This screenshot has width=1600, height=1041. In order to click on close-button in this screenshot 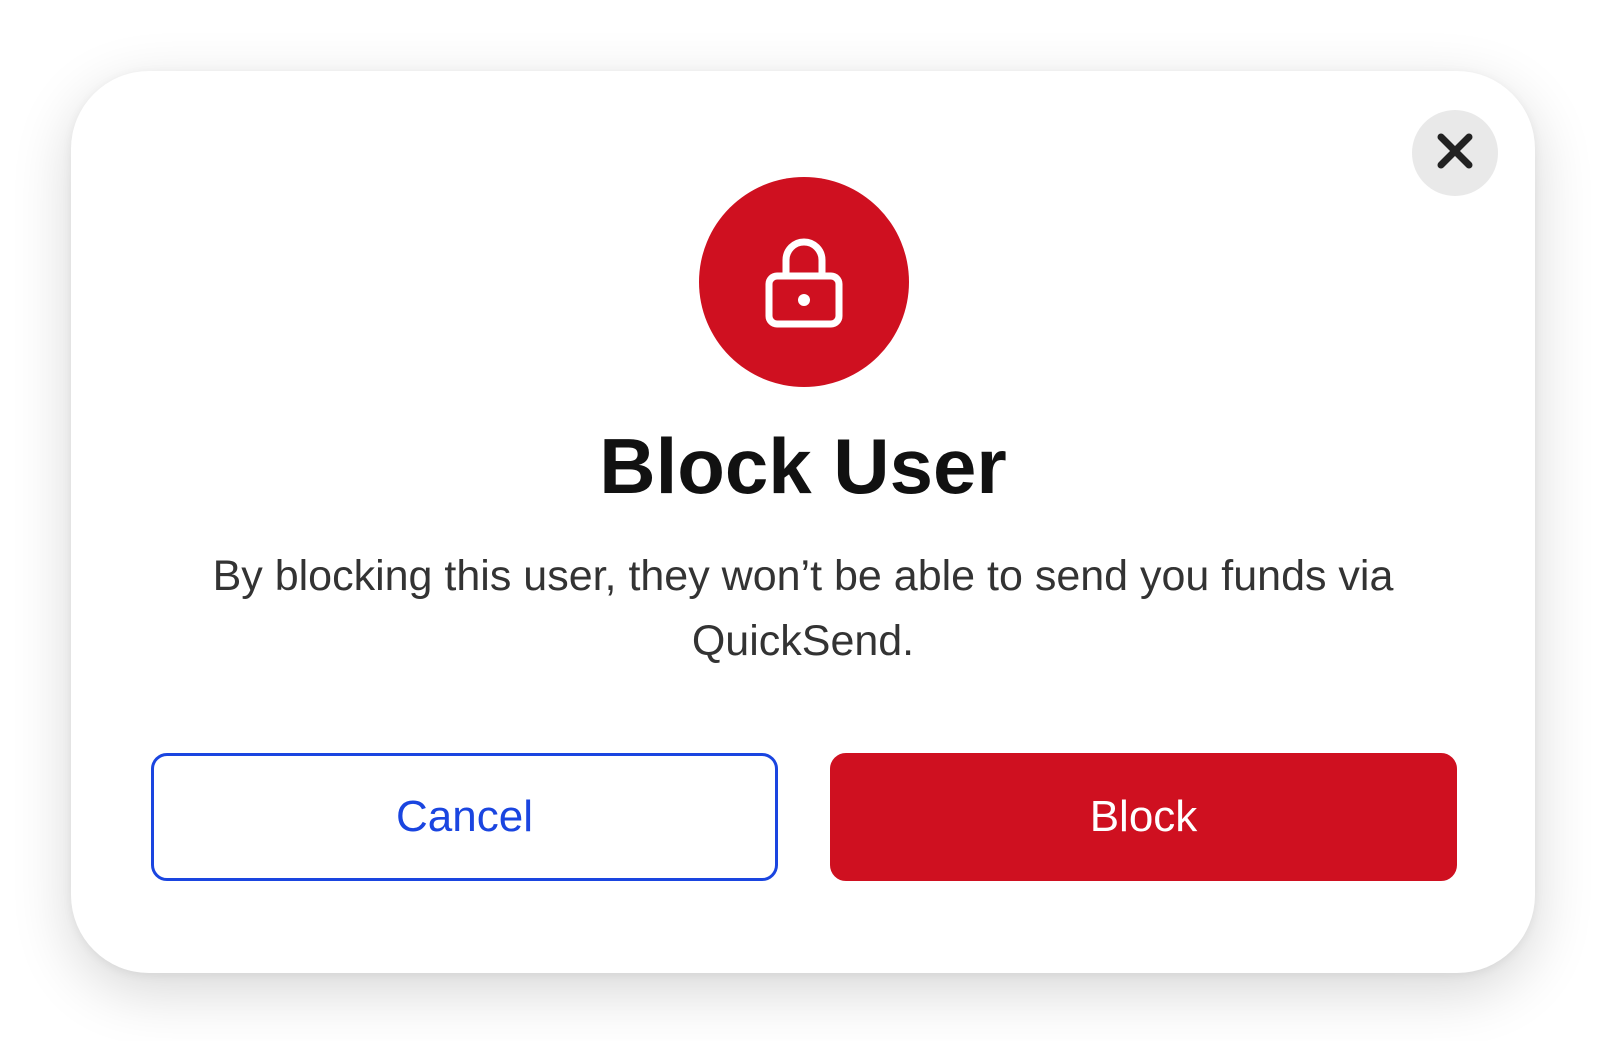, I will do `click(1455, 153)`.